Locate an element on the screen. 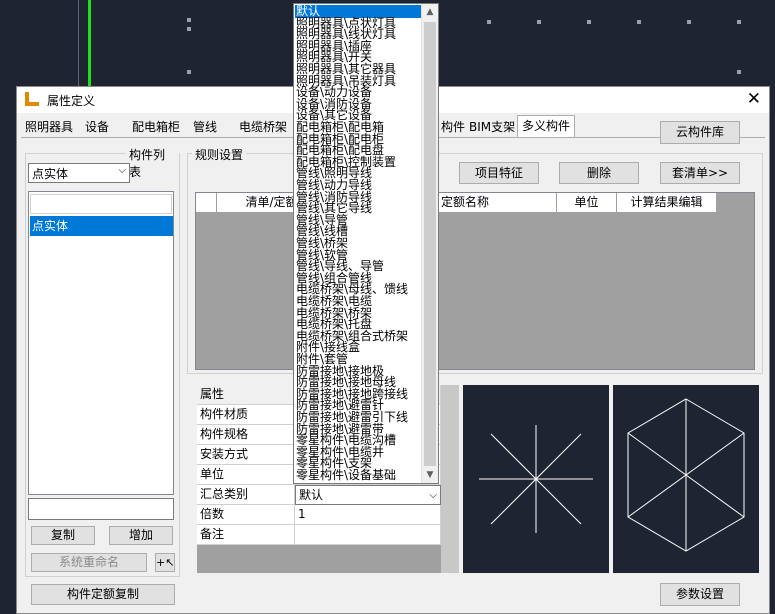 This screenshot has height=614, width=775. component-type-combo: 点实体 ⌵ is located at coordinates (79, 173).